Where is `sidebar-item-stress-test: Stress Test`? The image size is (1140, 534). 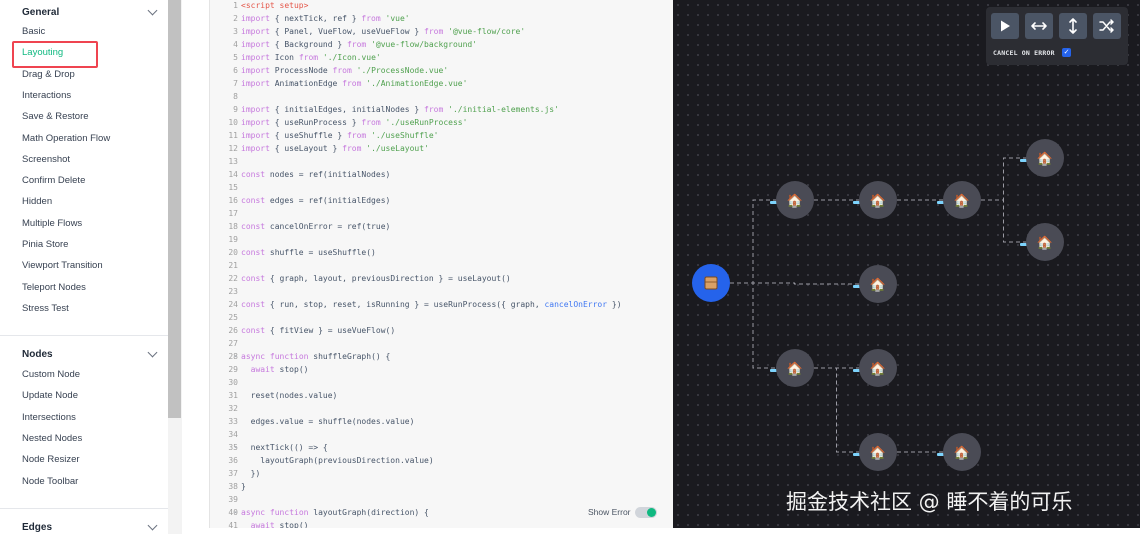
sidebar-item-stress-test: Stress Test is located at coordinates (45, 309).